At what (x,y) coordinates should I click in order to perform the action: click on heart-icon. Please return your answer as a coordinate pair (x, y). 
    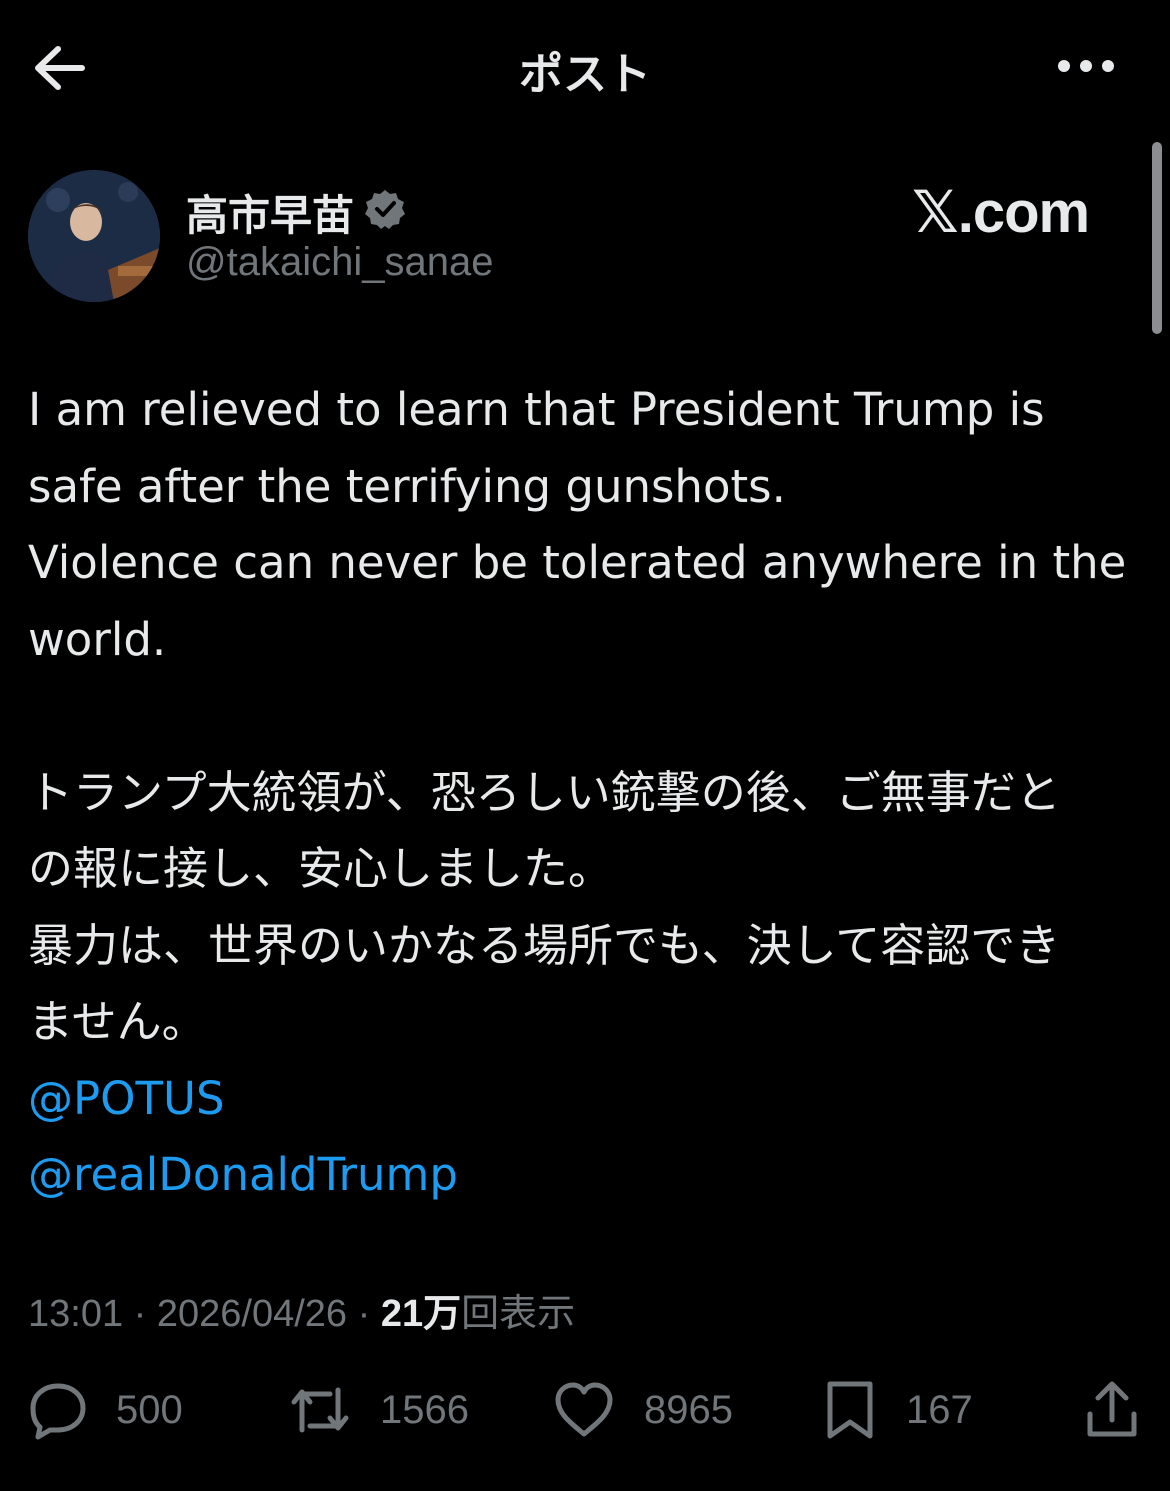
    Looking at the image, I should click on (584, 1409).